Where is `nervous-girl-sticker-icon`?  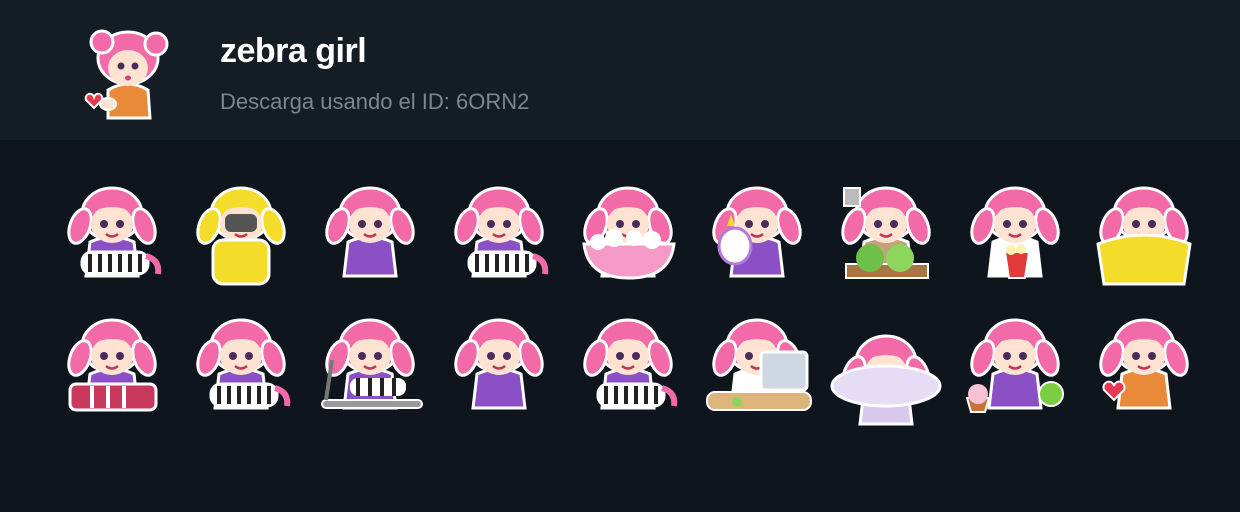
nervous-girl-sticker-icon is located at coordinates (499, 366).